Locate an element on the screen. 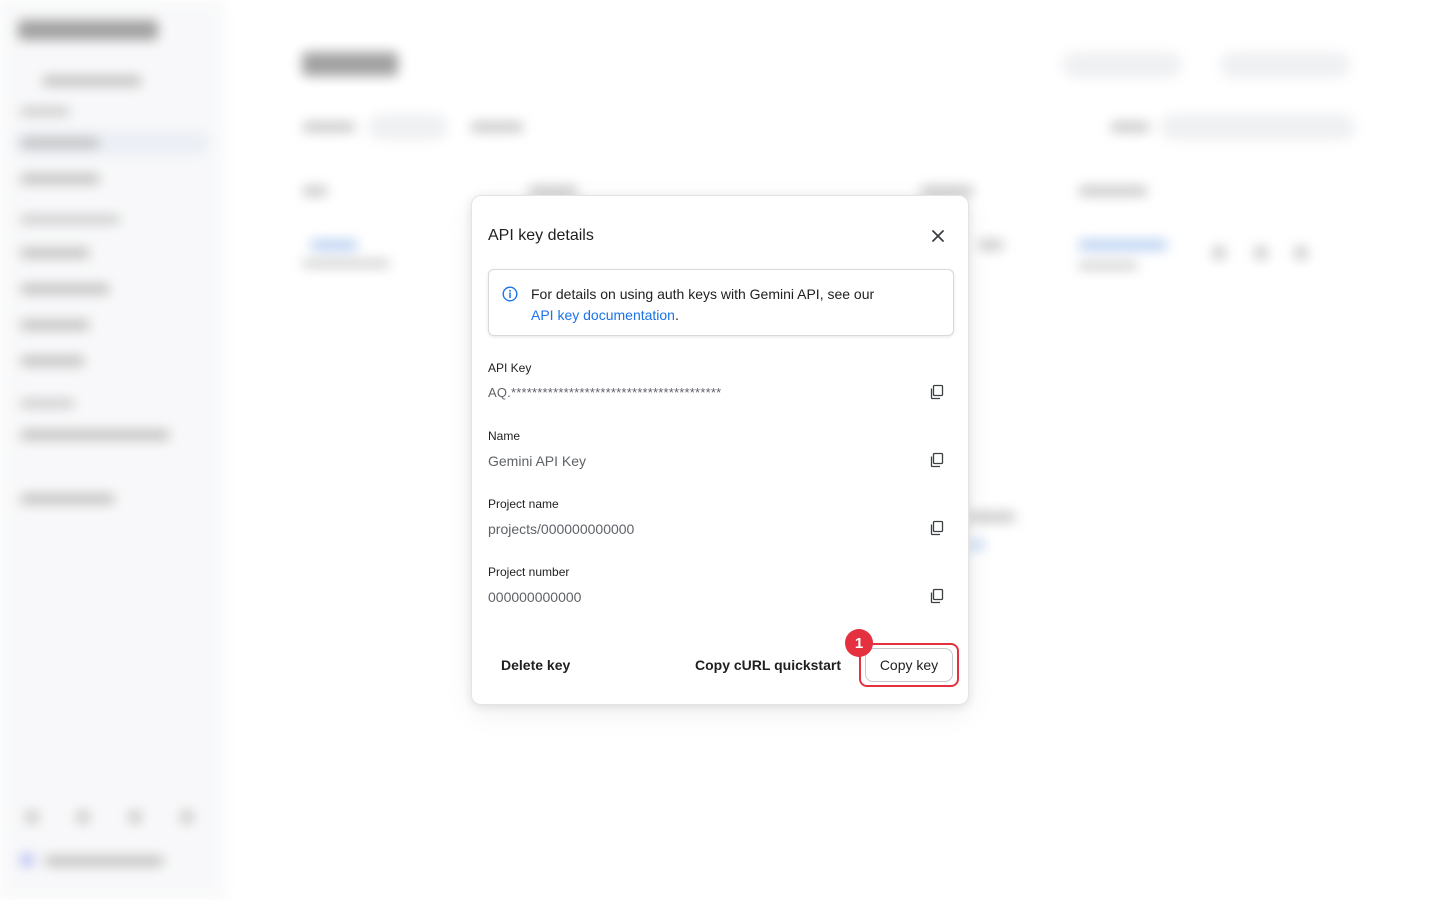  info-icon is located at coordinates (510, 294).